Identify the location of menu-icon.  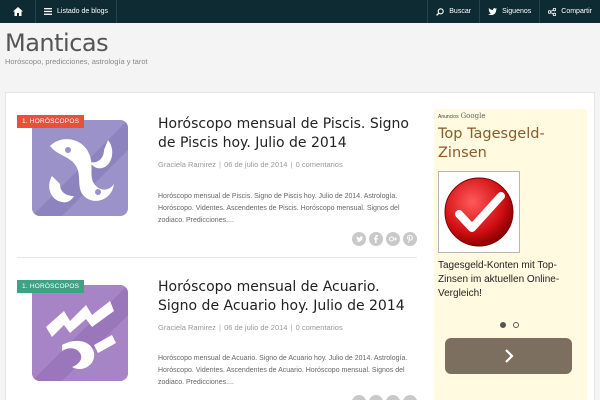
(48, 11).